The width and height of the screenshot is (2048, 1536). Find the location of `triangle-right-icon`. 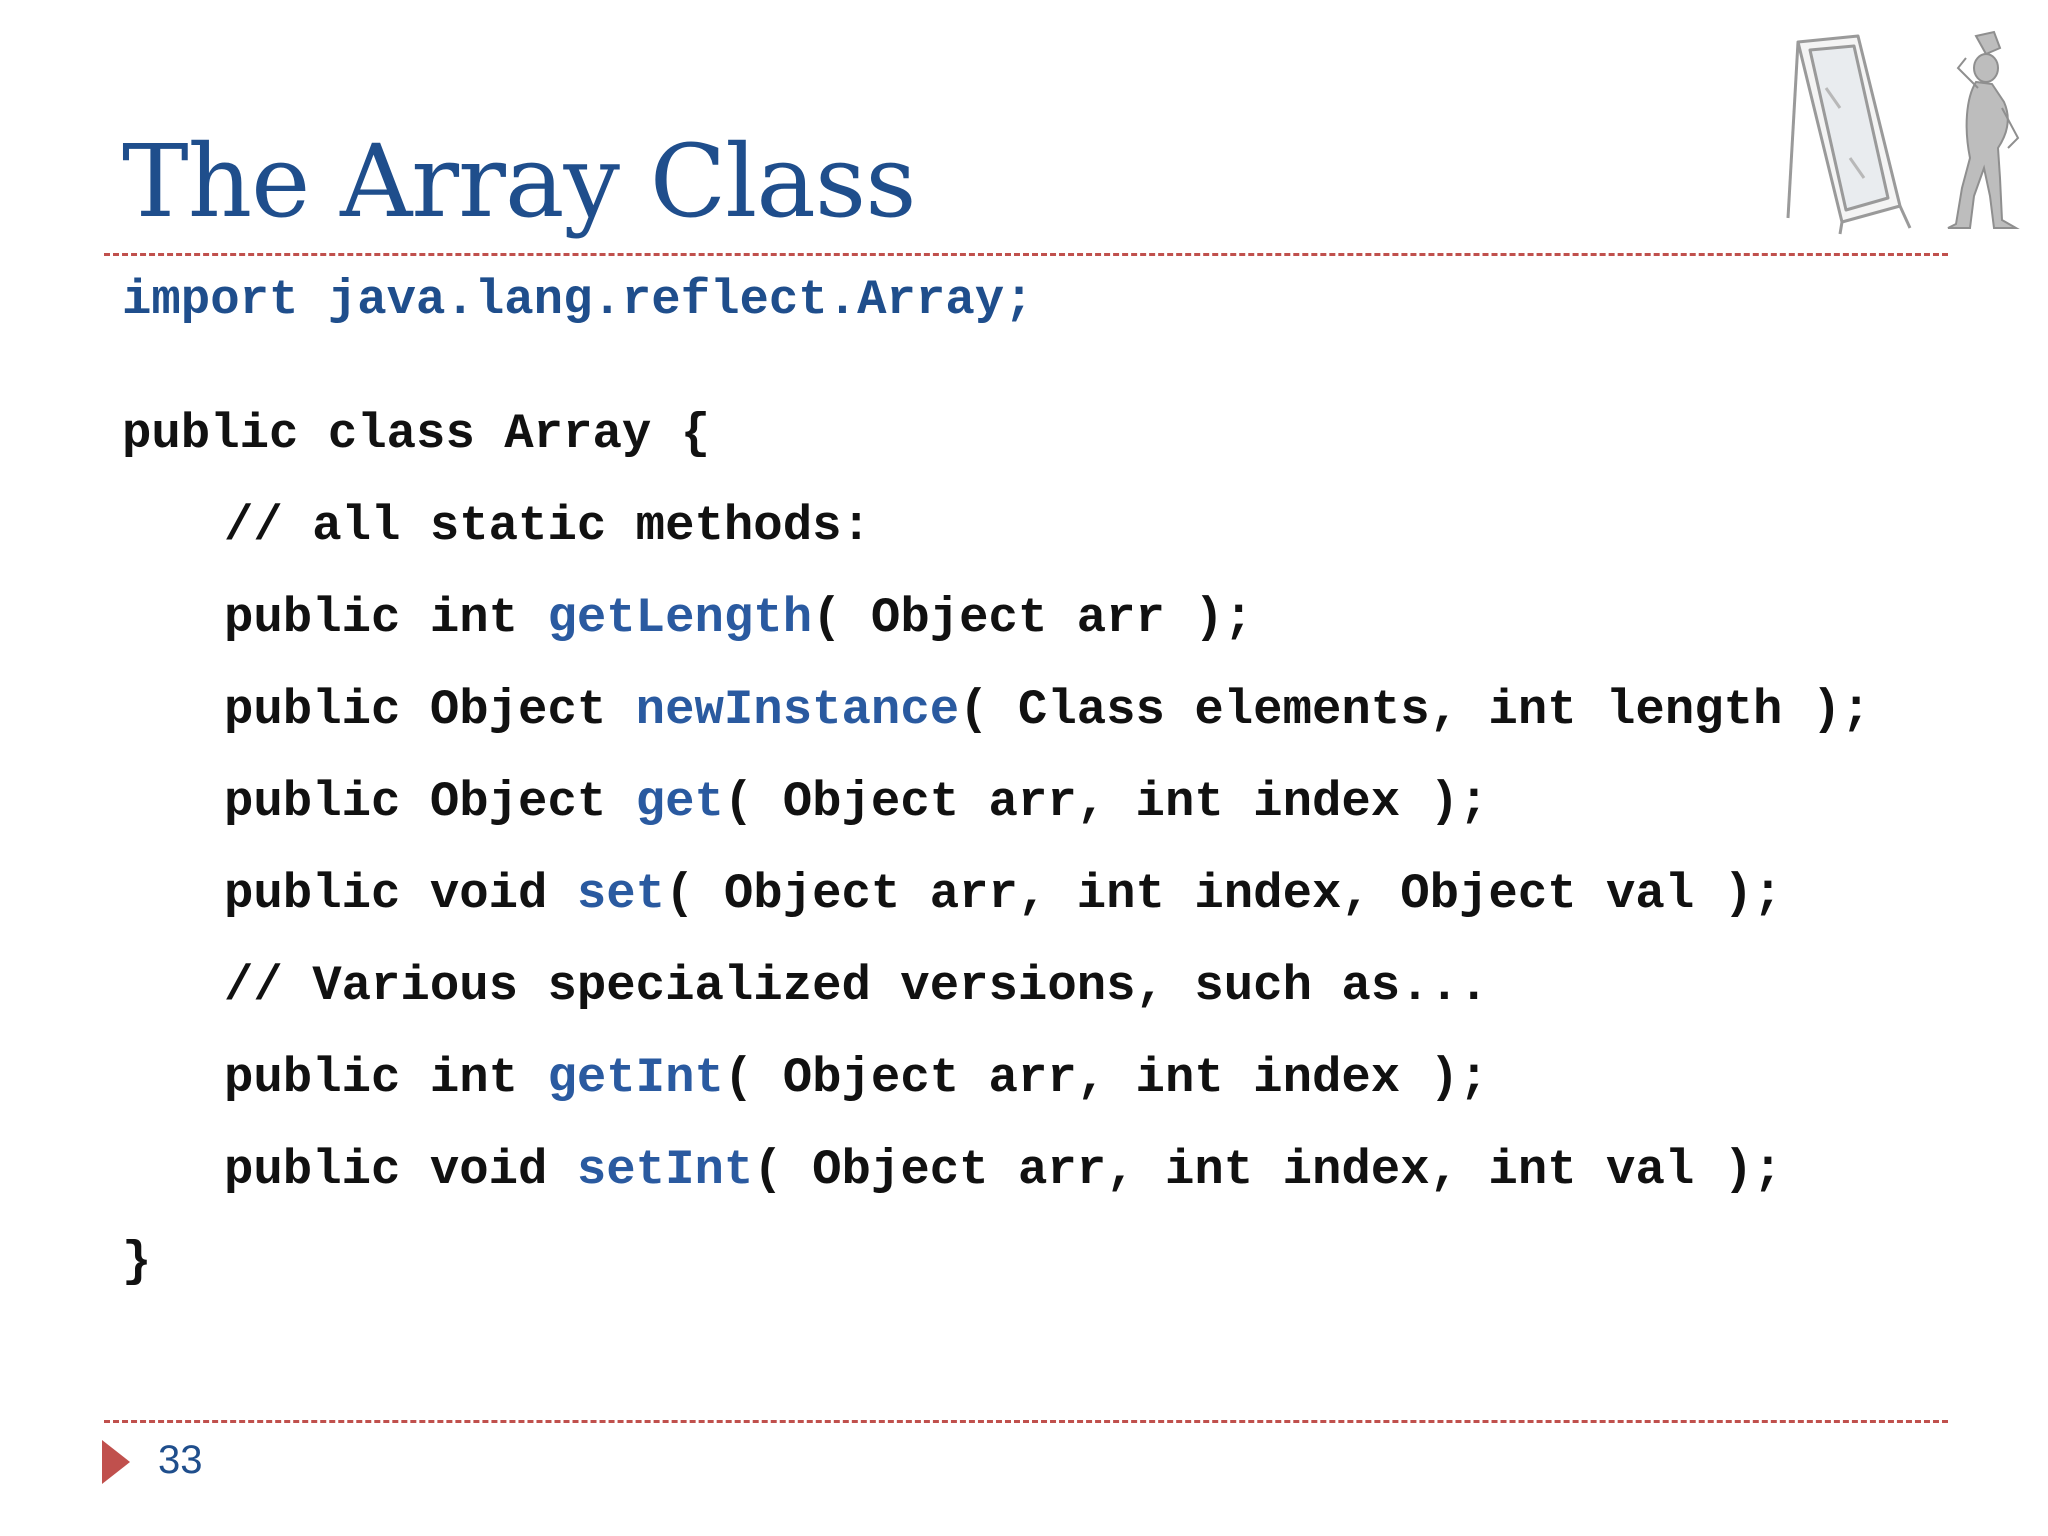

triangle-right-icon is located at coordinates (116, 1462).